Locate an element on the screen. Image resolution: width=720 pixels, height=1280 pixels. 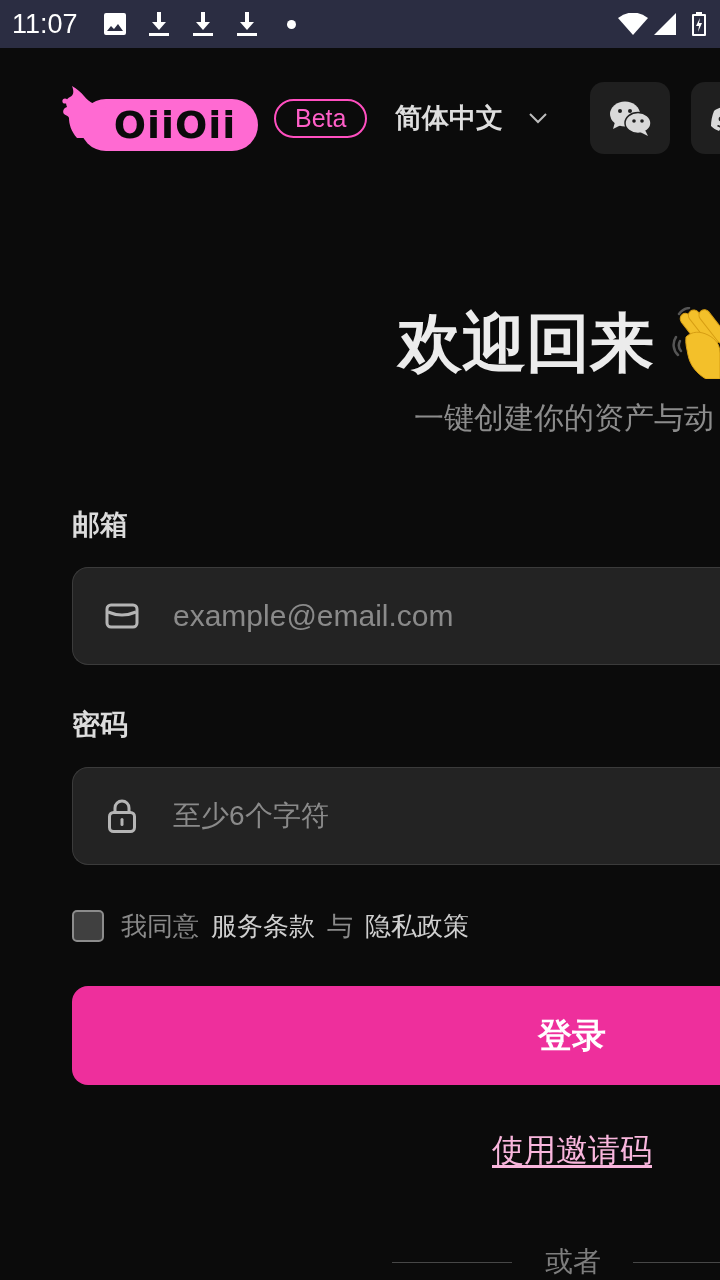
agreement-checkbox is located at coordinates (88, 926).